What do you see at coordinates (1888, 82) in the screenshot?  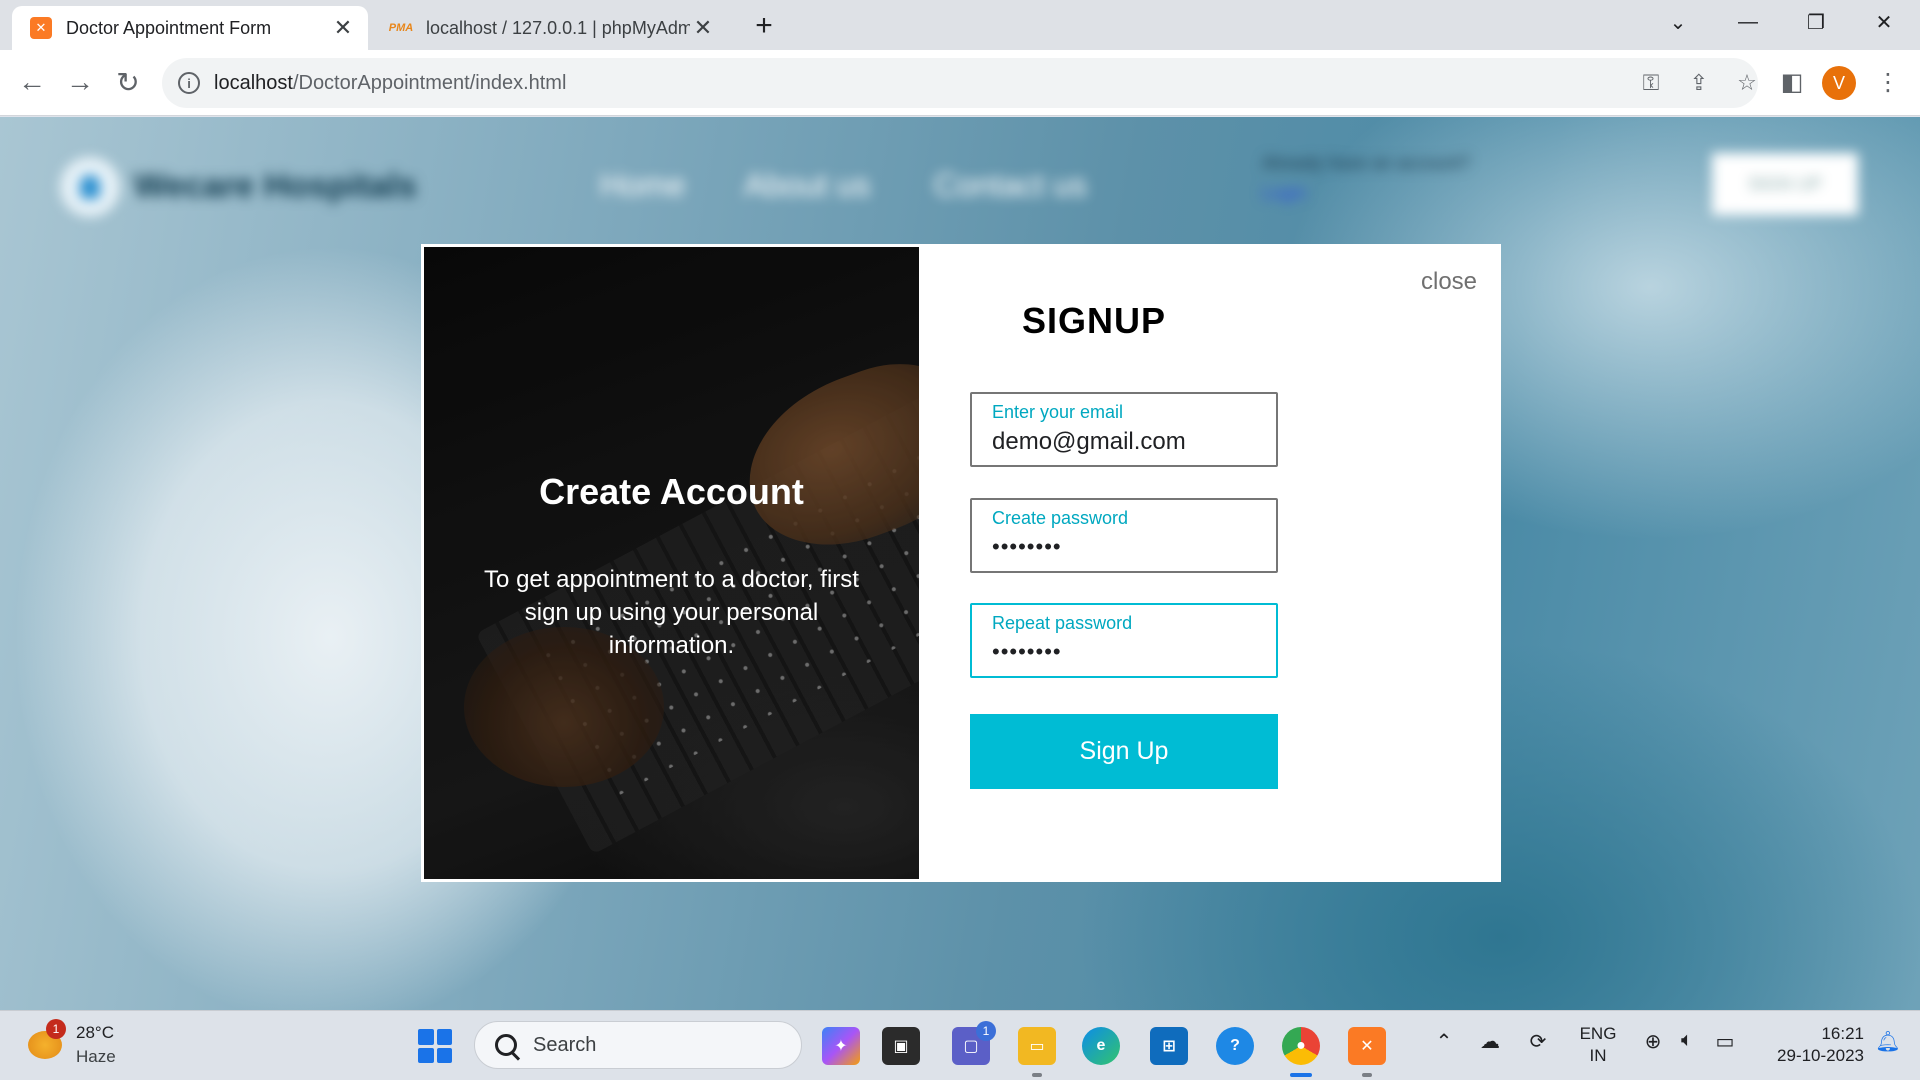 I see `menu-kebab-icon: ⋮` at bounding box center [1888, 82].